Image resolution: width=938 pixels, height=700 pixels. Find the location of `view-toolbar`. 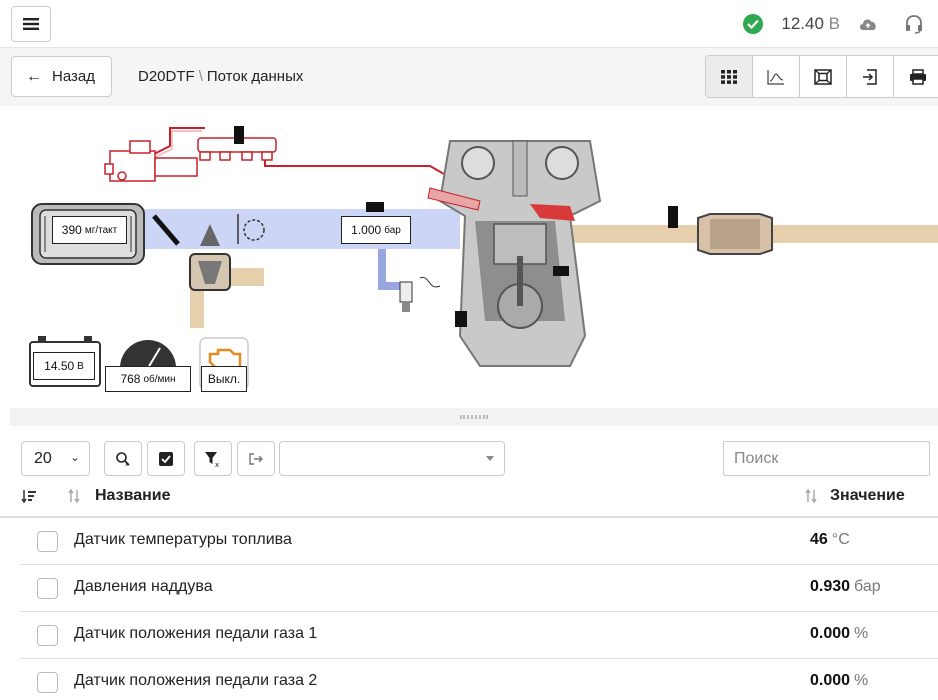

view-toolbar is located at coordinates (821, 76).